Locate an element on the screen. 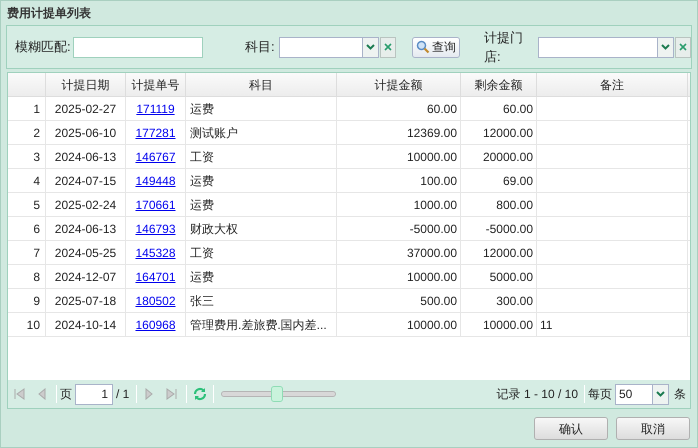 The width and height of the screenshot is (698, 448). page-input: 1 is located at coordinates (94, 394).